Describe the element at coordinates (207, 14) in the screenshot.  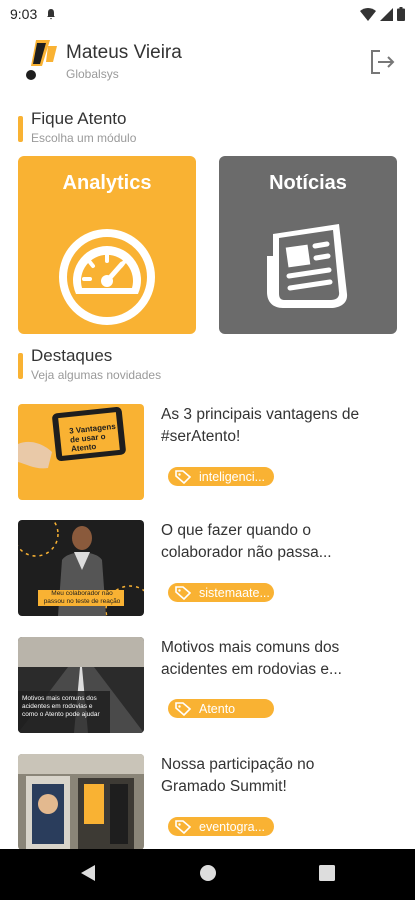
I see `status-bar: 9:03` at that location.